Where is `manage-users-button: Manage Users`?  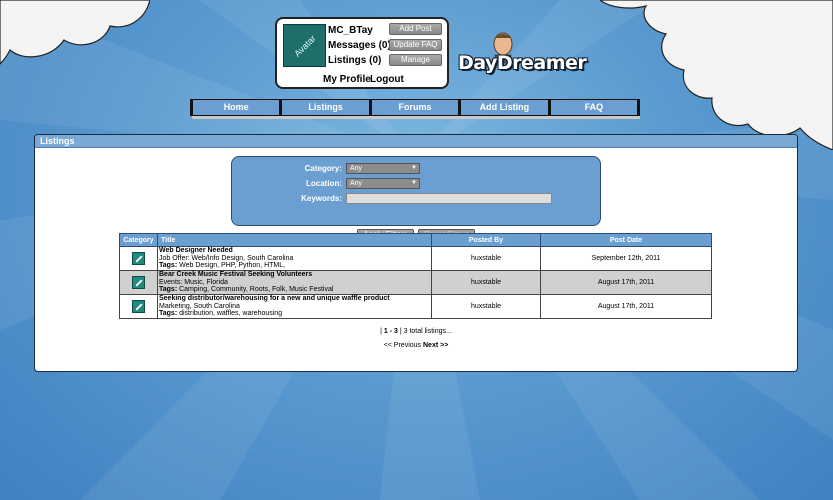 manage-users-button: Manage Users is located at coordinates (415, 64).